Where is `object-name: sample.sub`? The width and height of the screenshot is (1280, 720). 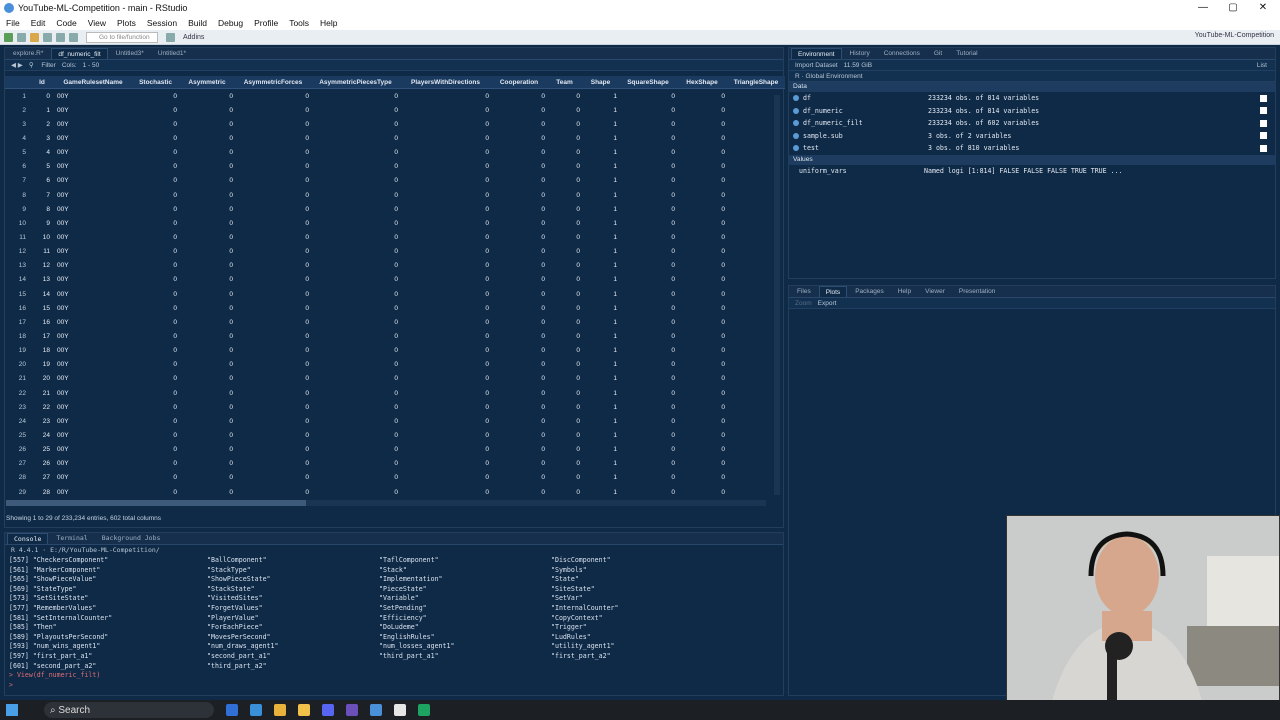
object-name: sample.sub is located at coordinates (865, 136).